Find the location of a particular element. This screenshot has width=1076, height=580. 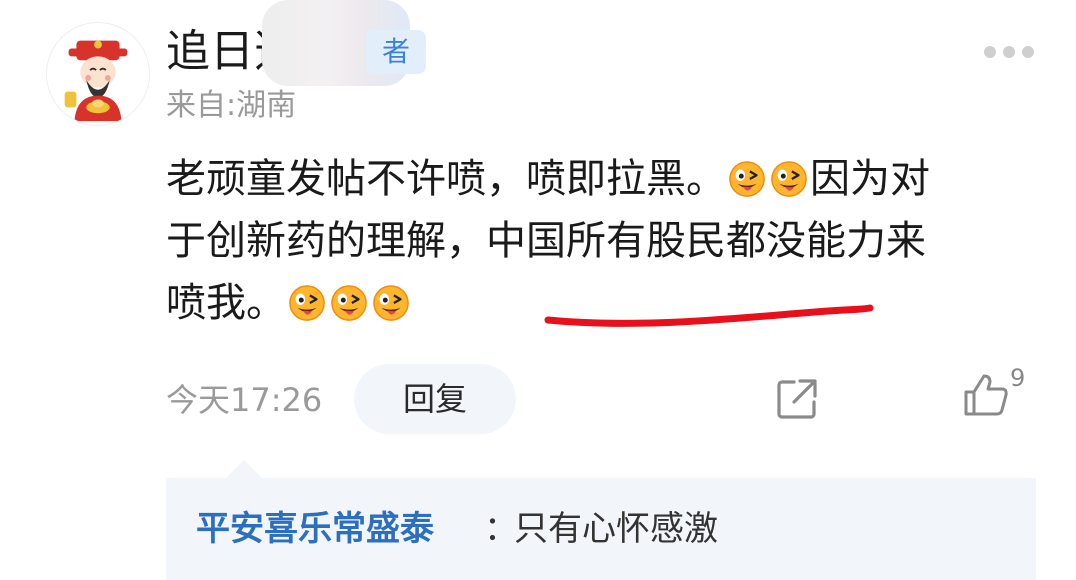

avatar is located at coordinates (98, 74).